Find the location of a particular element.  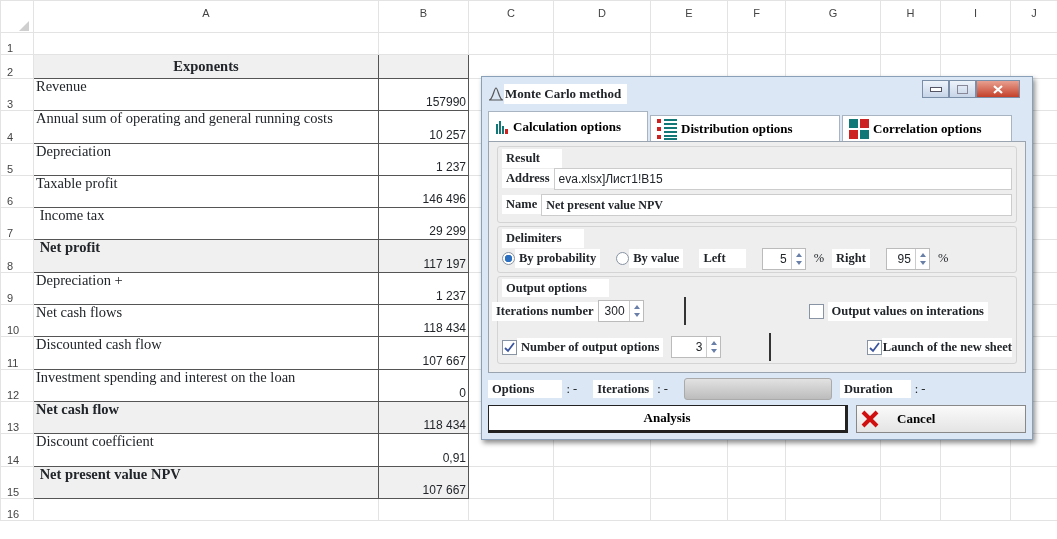

row-header: 13 is located at coordinates (17, 417).